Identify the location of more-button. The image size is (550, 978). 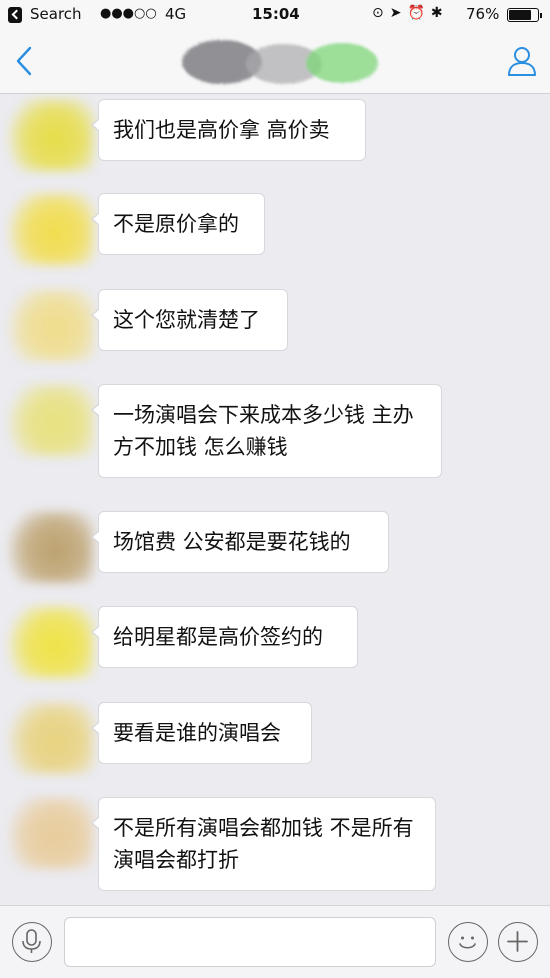
(518, 942).